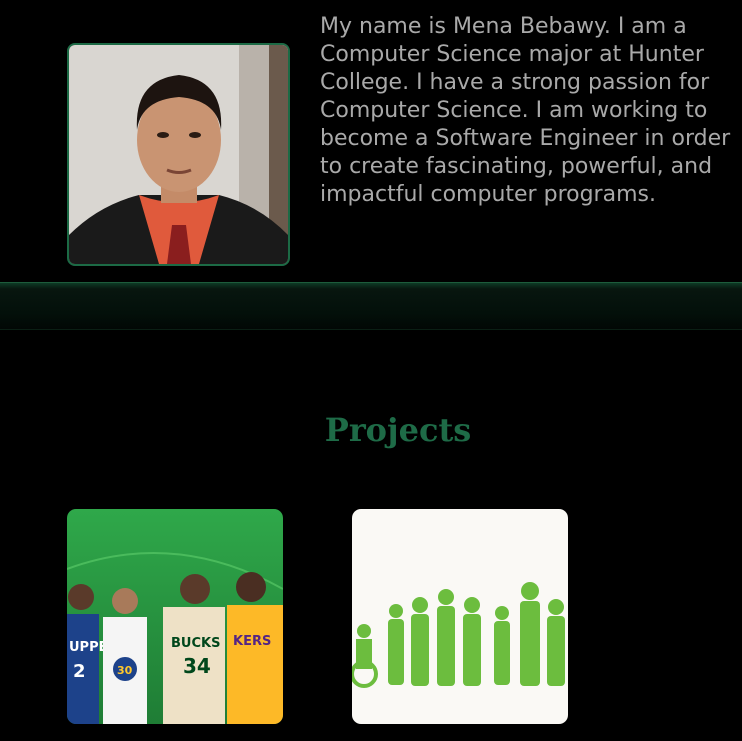 The width and height of the screenshot is (742, 741). Describe the element at coordinates (503, 26) in the screenshot. I see `bio-line: My name is Mena Bebawy. I am a` at that location.